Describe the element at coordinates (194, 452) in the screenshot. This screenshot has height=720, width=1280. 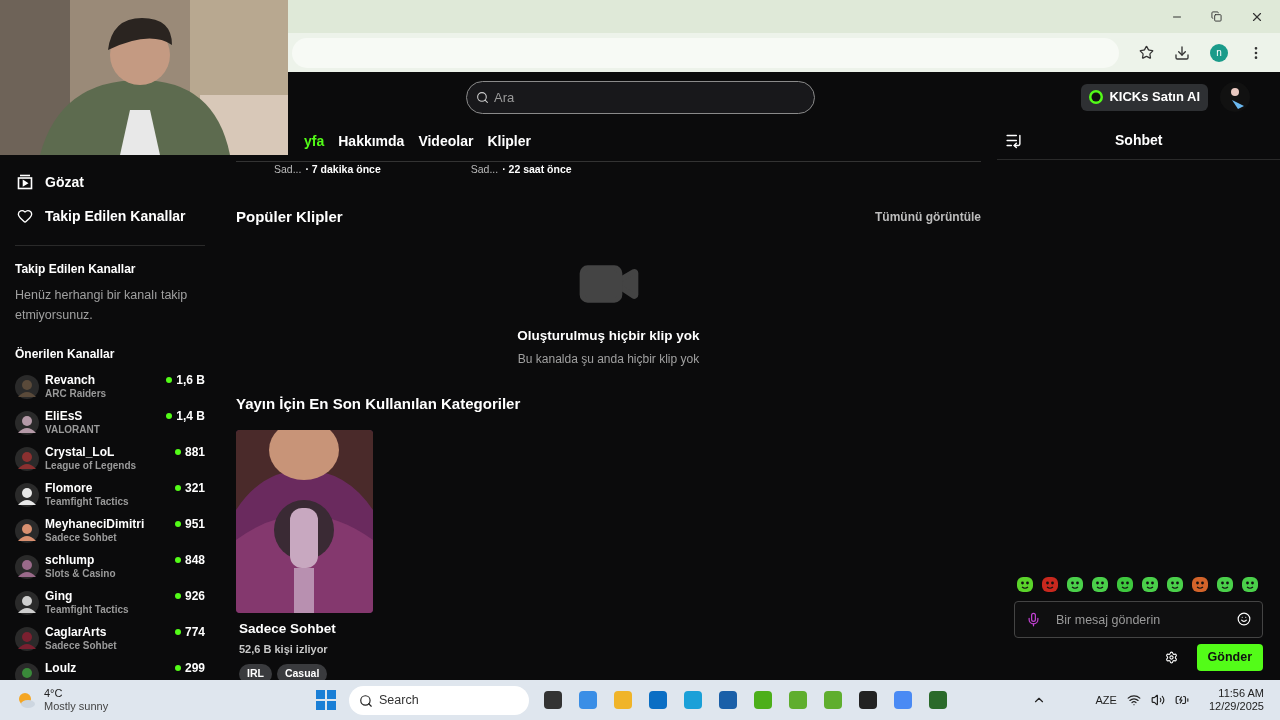
I see `viewer-count: 881` at that location.